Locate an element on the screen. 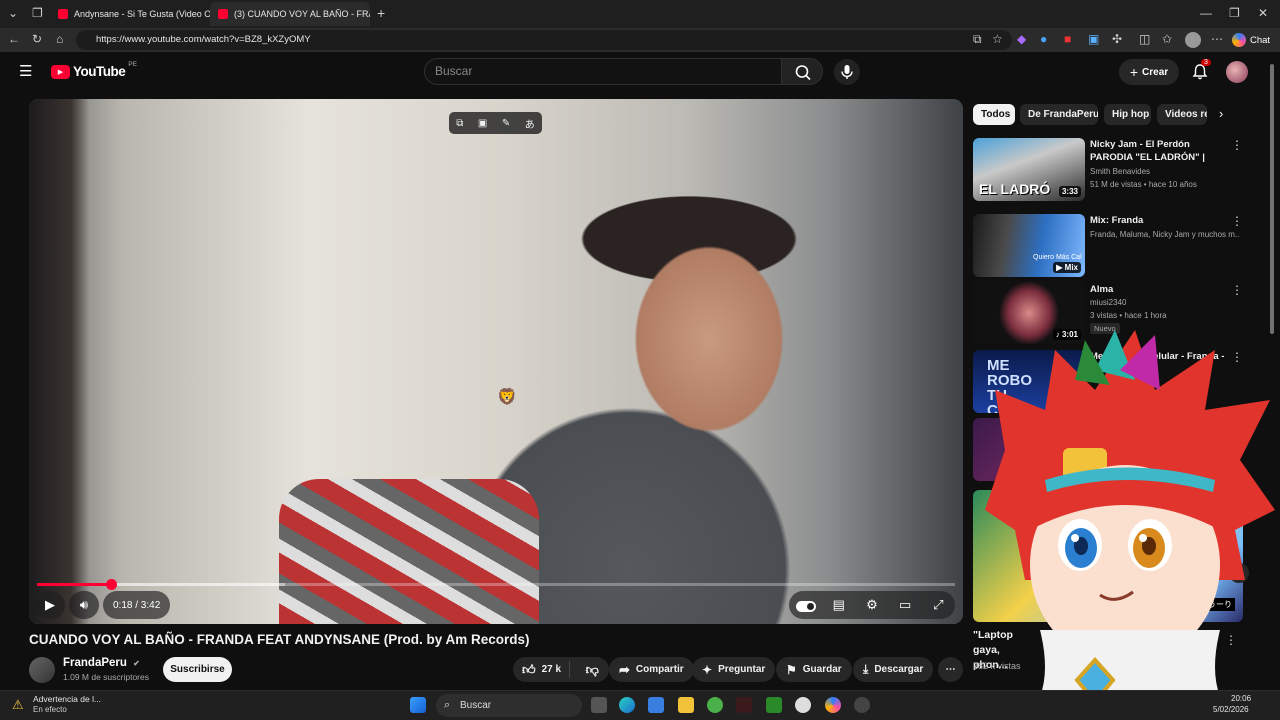 This screenshot has width=1280, height=720. autoplay-toggle-icon is located at coordinates (806, 605).